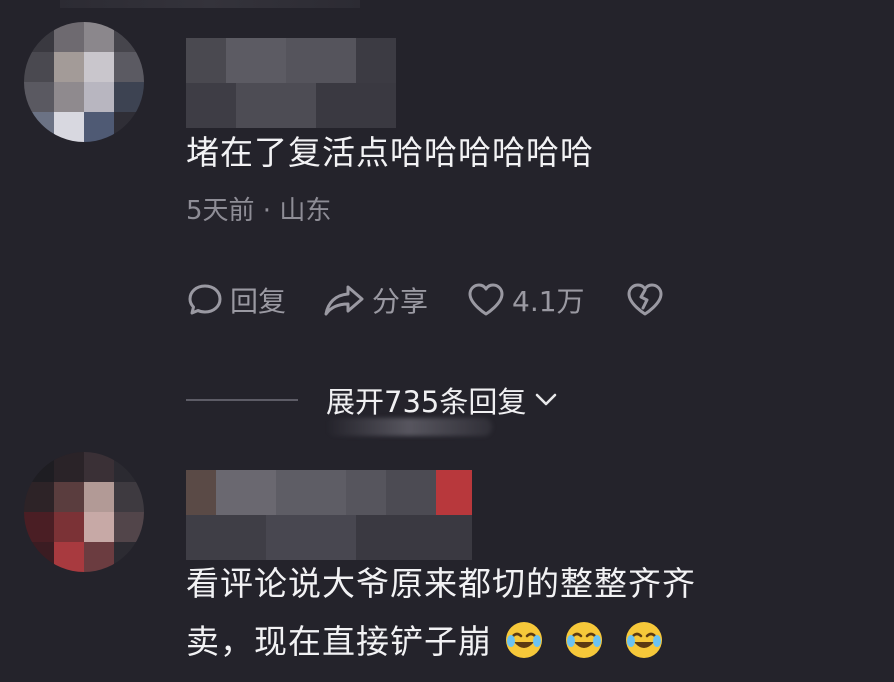 The height and width of the screenshot is (682, 894). What do you see at coordinates (210, 4) in the screenshot?
I see `top-blur-strip` at bounding box center [210, 4].